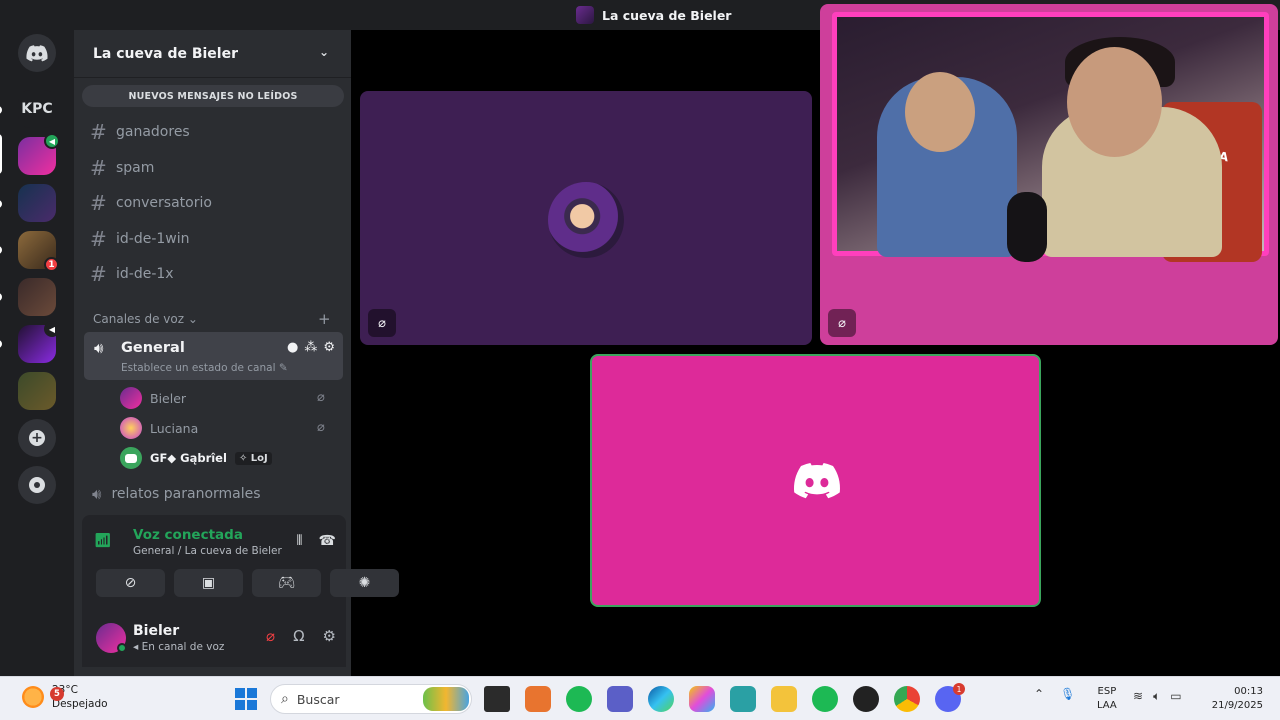  I want to click on mic-muted-icon: ⌀, so click(270, 636).